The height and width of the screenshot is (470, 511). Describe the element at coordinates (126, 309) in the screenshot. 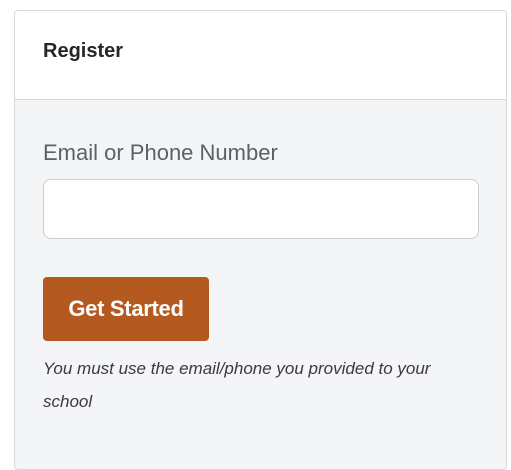

I see `get-started-button: Get Started` at that location.